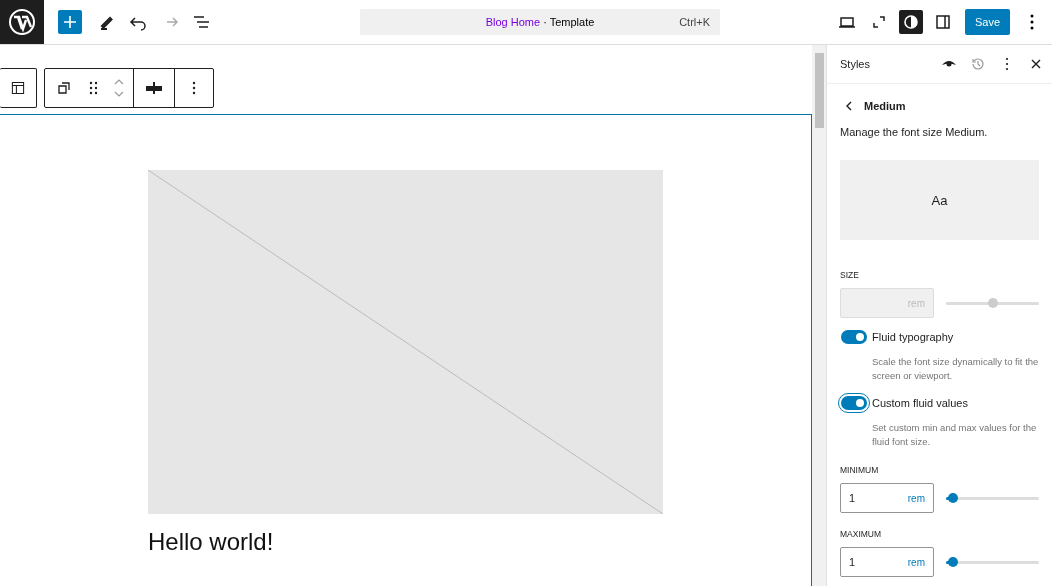 This screenshot has height=586, width=1052. I want to click on toggle-switch, so click(854, 337).